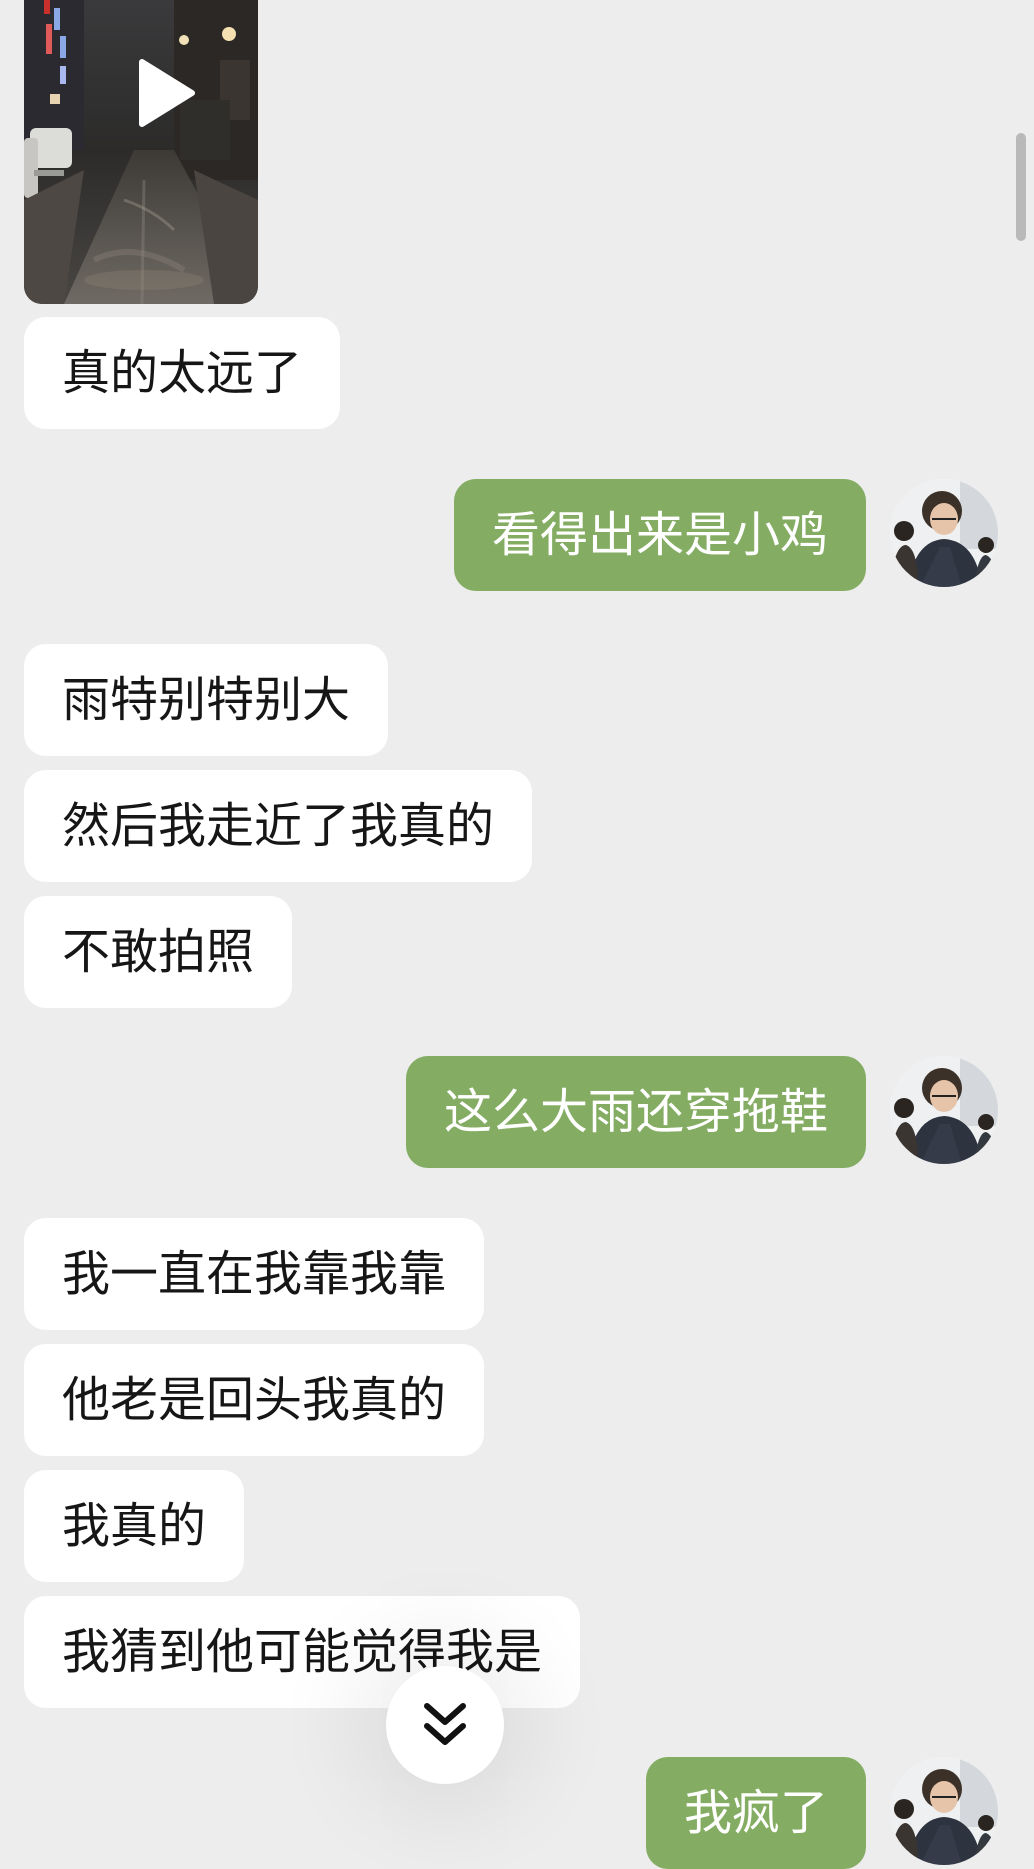  I want to click on double-chevron-down-icon, so click(445, 1724).